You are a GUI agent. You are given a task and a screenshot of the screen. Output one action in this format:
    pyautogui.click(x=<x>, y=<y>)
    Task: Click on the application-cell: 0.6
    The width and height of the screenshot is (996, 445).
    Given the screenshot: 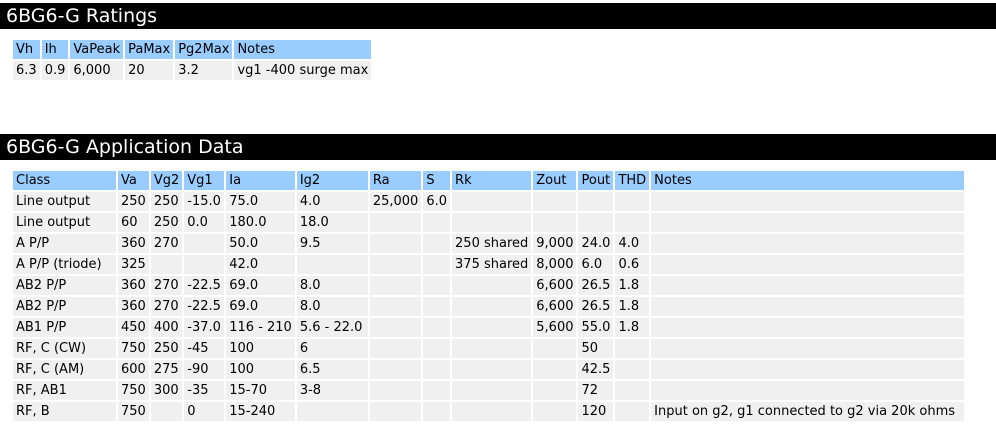 What is the action you would take?
    pyautogui.click(x=632, y=264)
    